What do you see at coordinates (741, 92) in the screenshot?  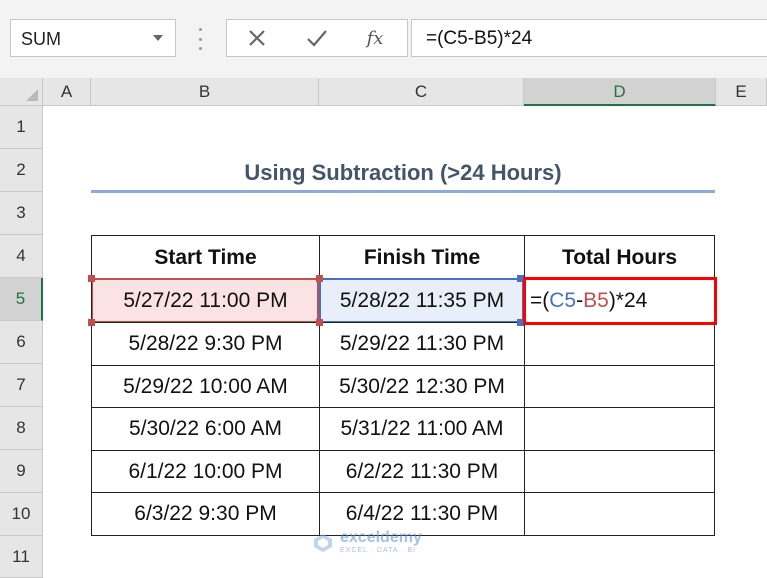 I see `column-header-e: E` at bounding box center [741, 92].